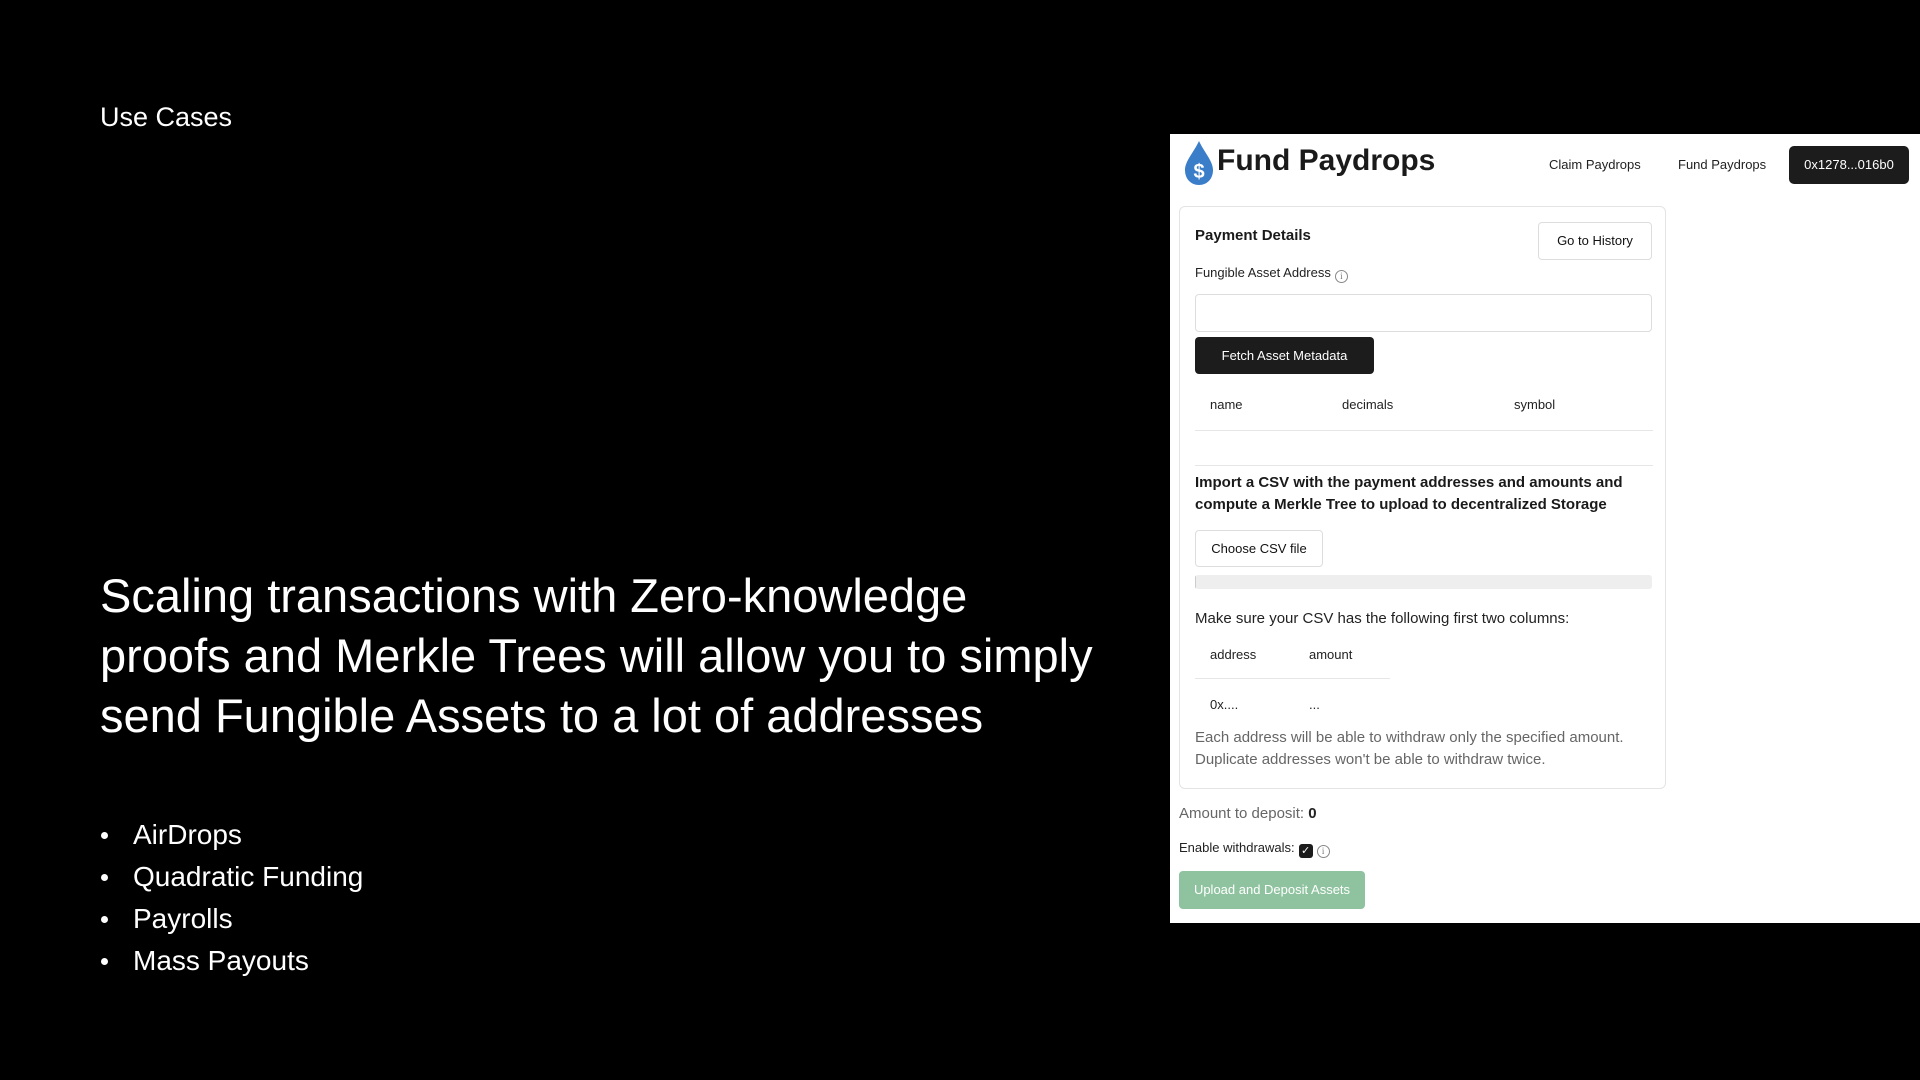 The image size is (1920, 1080). Describe the element at coordinates (1423, 313) in the screenshot. I see `asset-address-input` at that location.